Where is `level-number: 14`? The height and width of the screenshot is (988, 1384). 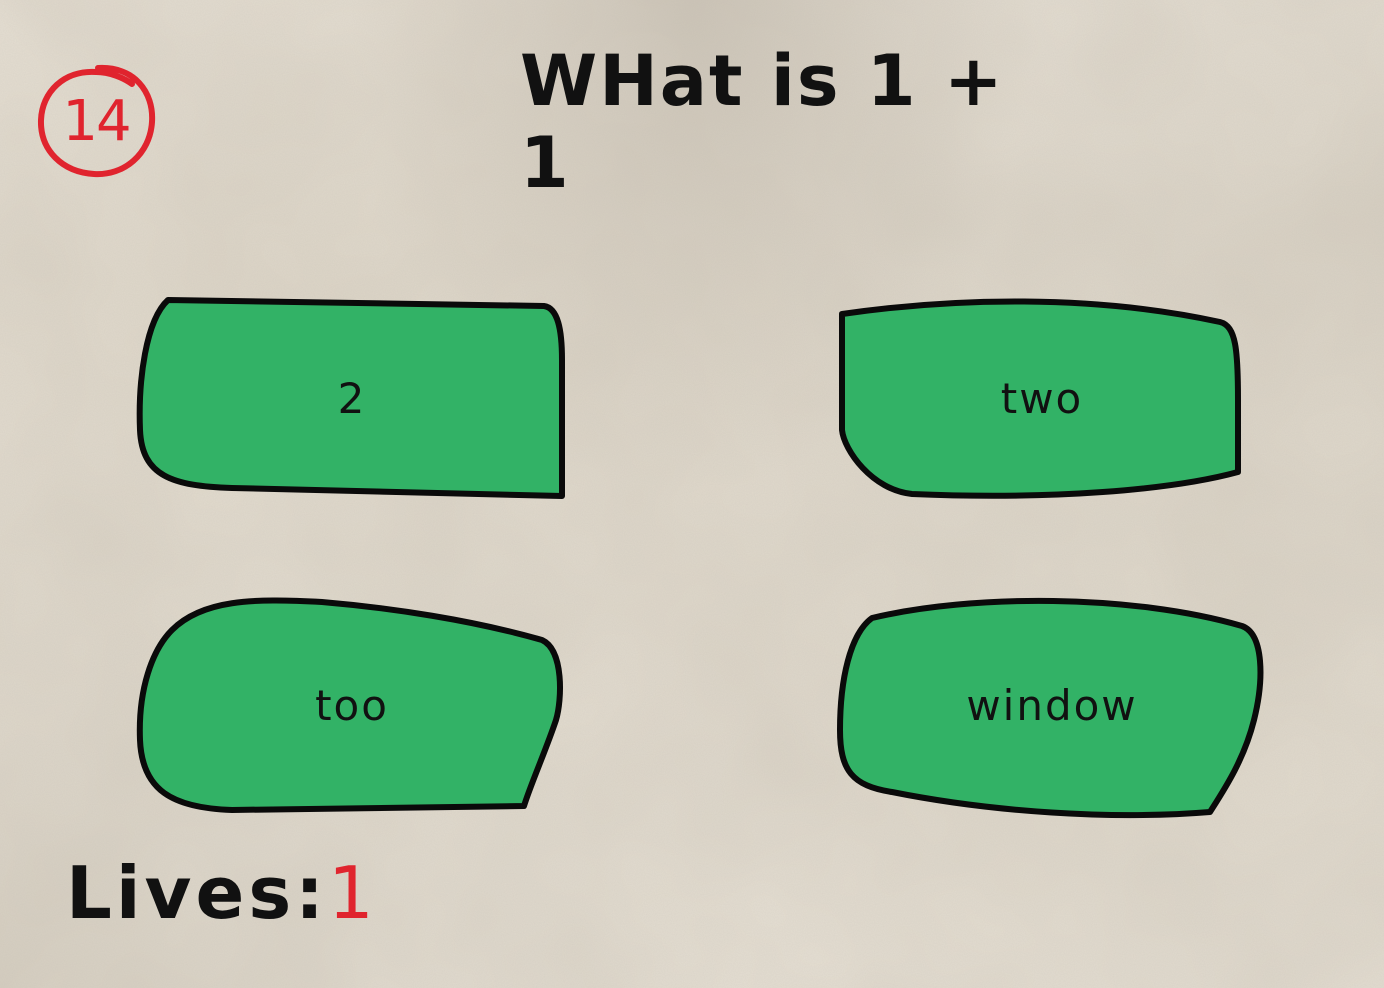
level-number: 14 is located at coordinates (96, 121).